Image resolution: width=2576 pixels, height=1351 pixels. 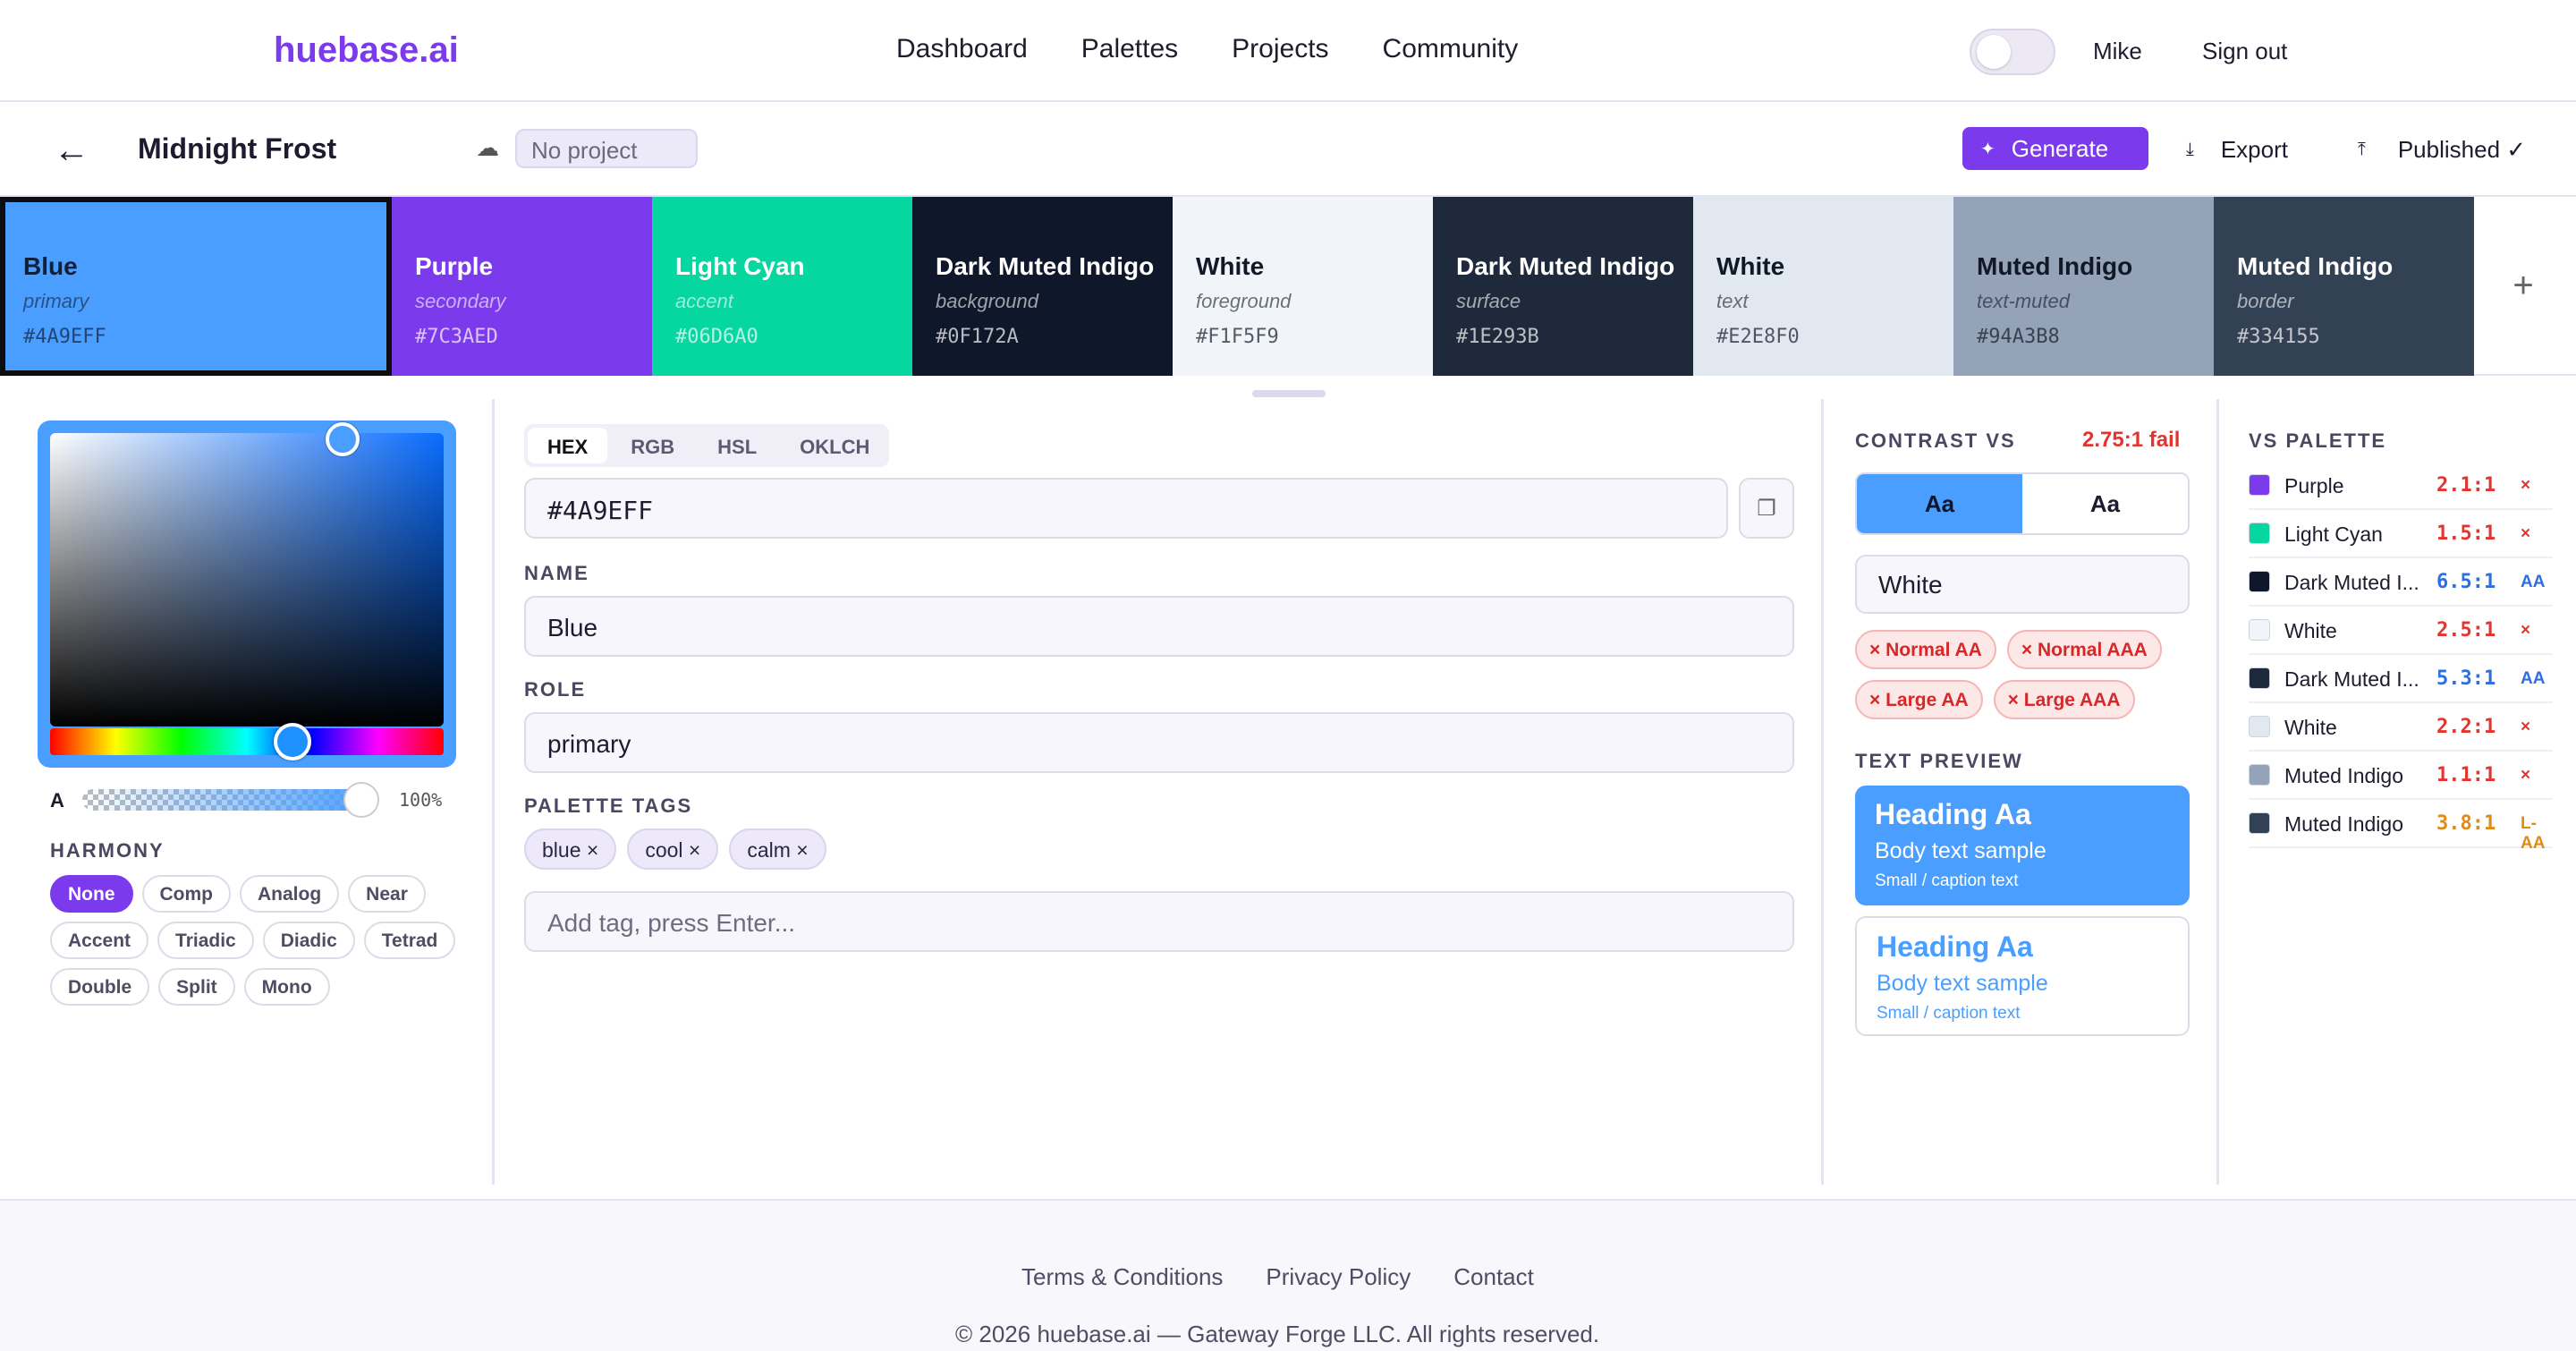 I want to click on badge-large-aa: × Large AA, so click(x=1919, y=699).